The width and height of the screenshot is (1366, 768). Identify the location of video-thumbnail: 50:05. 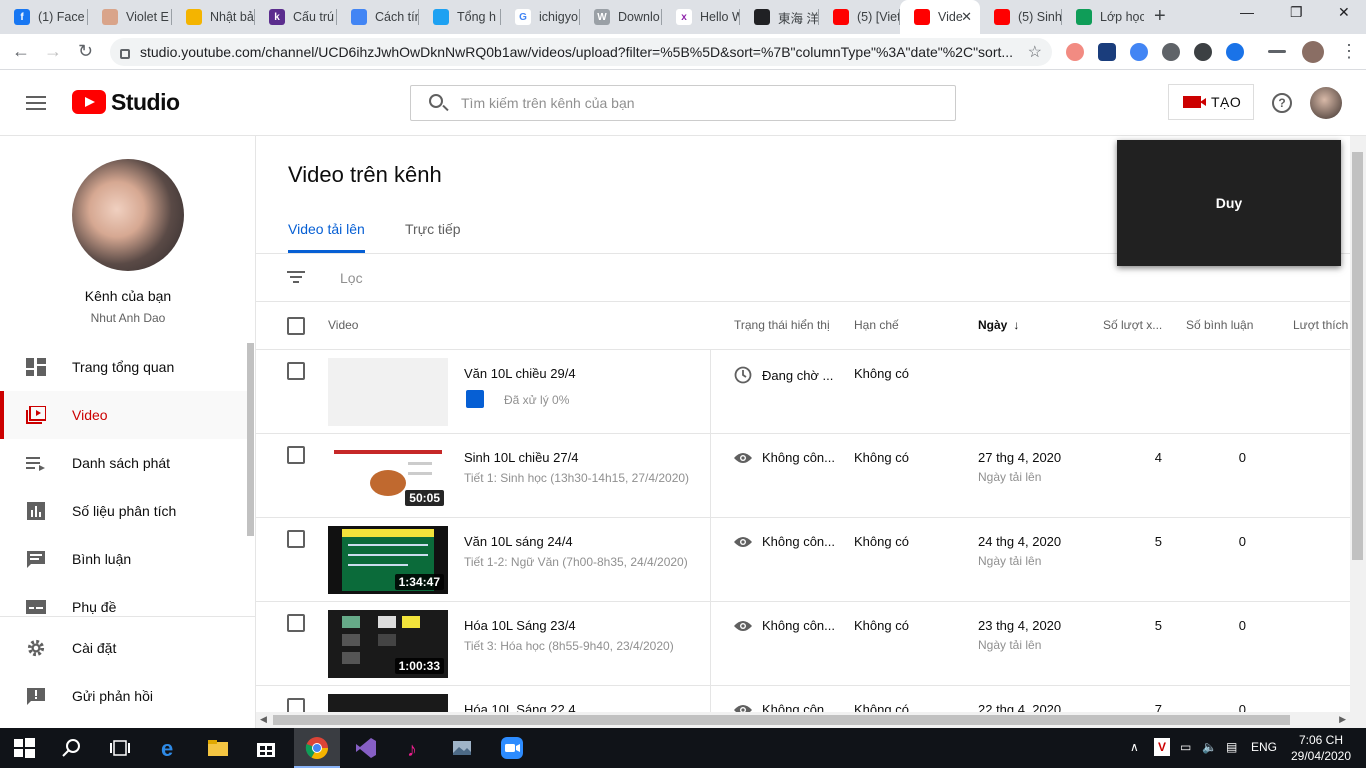
(388, 476).